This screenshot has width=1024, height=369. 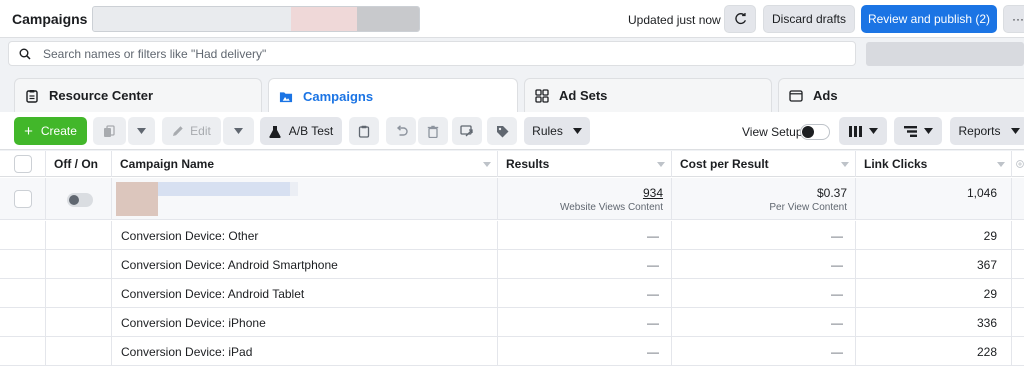 I want to click on tab-campaigns: Campaigns, so click(x=393, y=96).